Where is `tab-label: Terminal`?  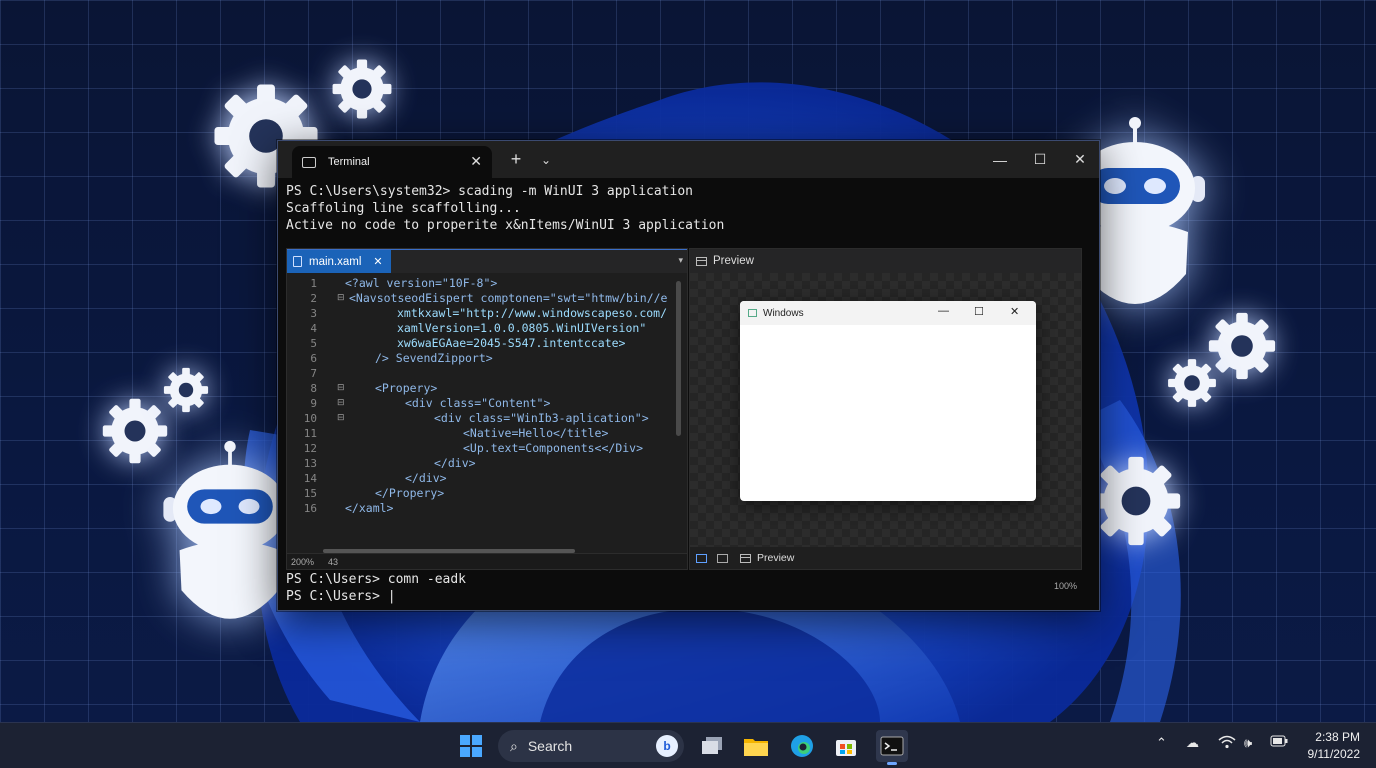 tab-label: Terminal is located at coordinates (349, 162).